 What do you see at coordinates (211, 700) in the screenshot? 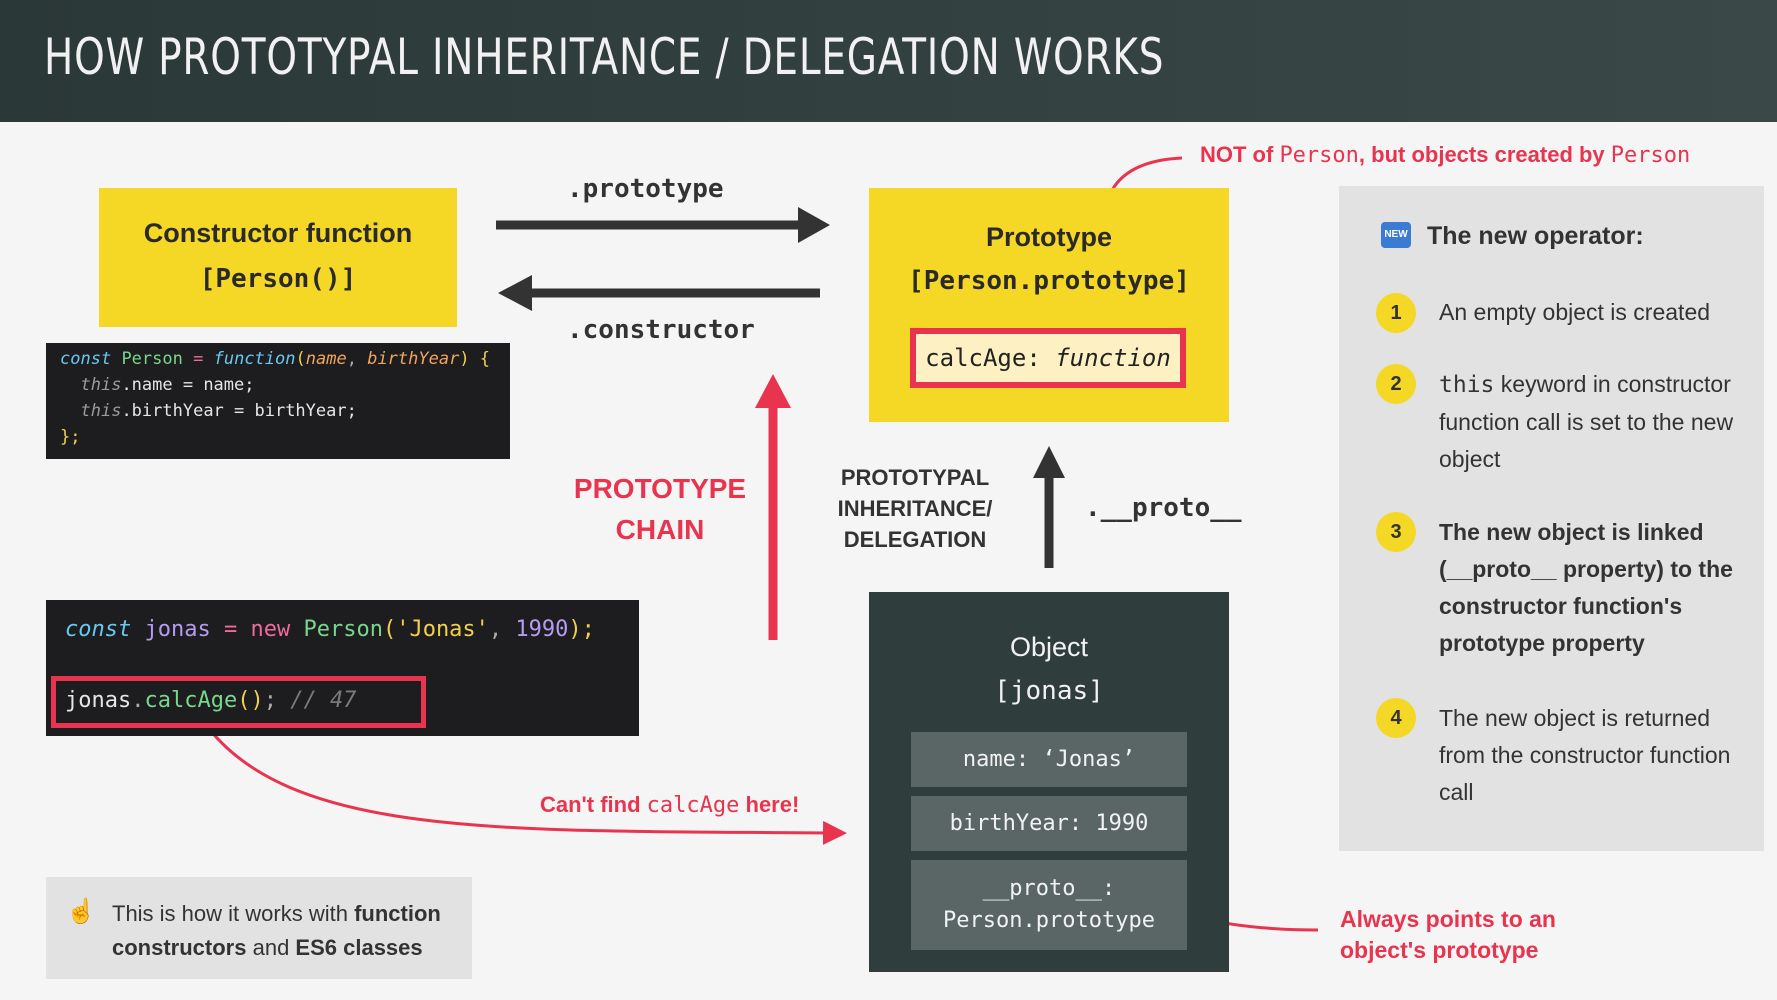
I see `jonas-code-line-2: jonas.calcAge(); // 47` at bounding box center [211, 700].